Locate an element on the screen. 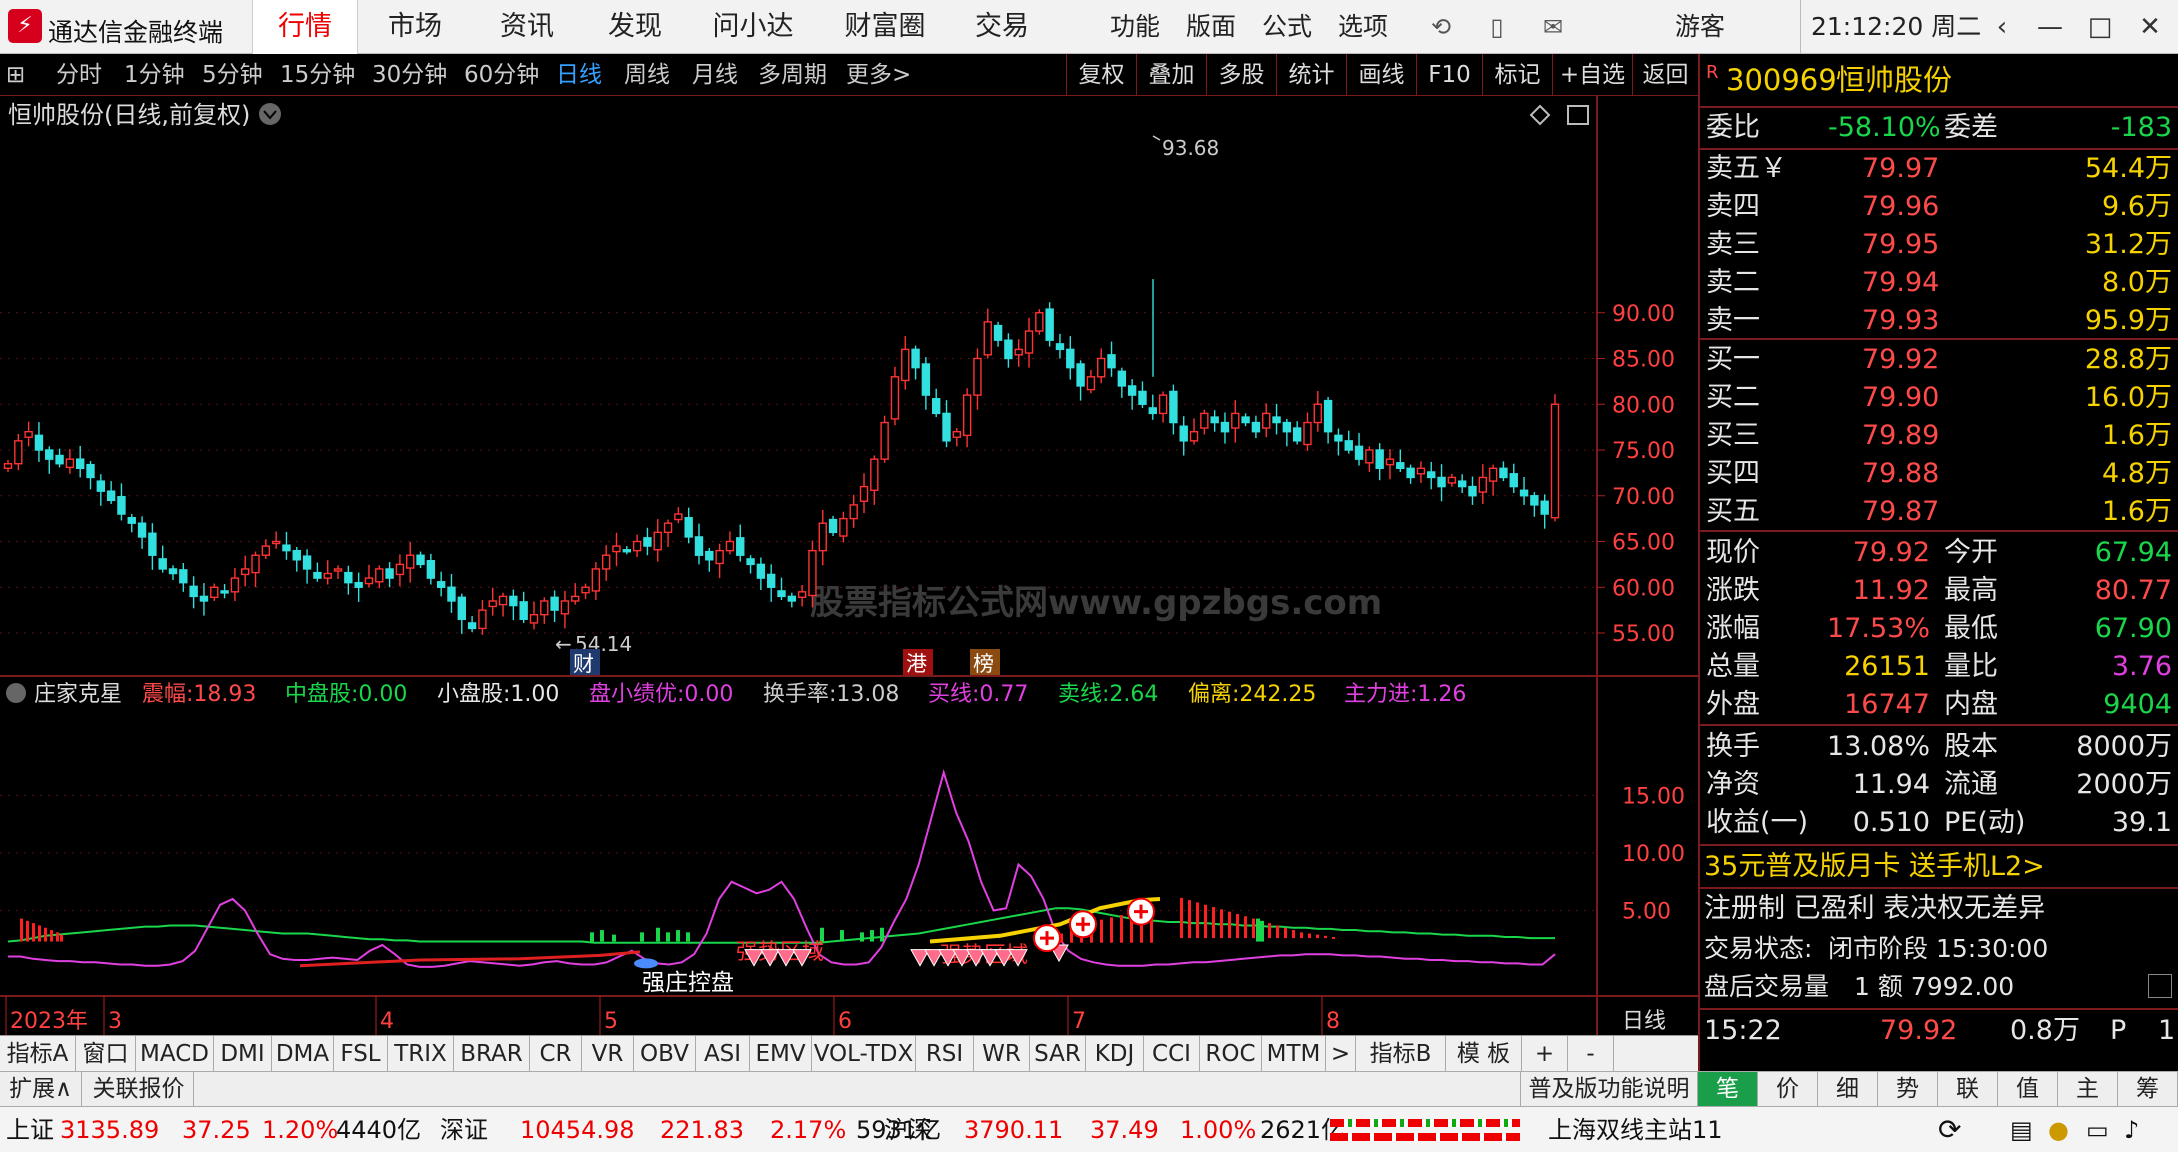  indicator-tab: MACD is located at coordinates (175, 1054).